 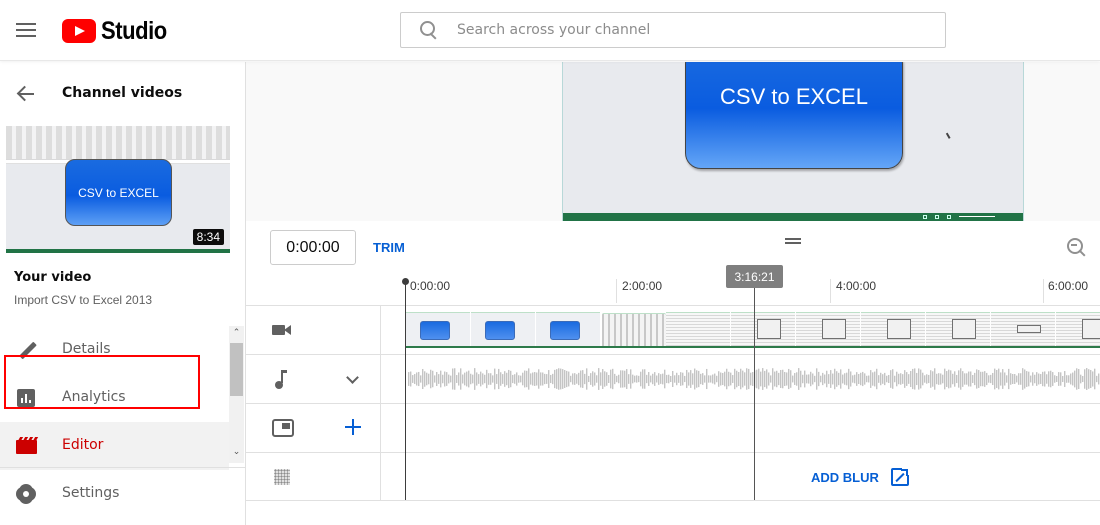 I want to click on video-title: Import CSV to Excel 2013, so click(x=83, y=300).